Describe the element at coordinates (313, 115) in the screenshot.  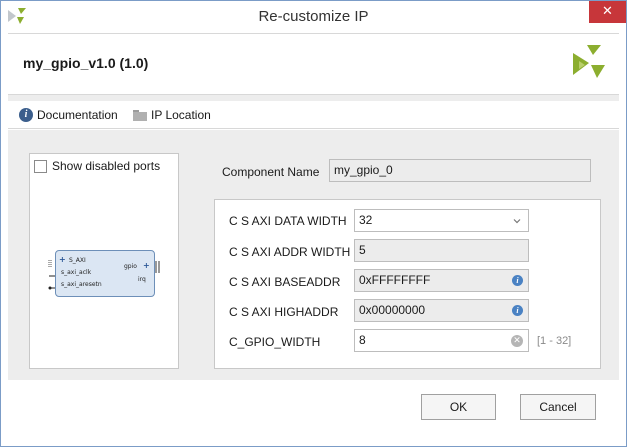
I see `toolbar: i Documentation IP Location` at that location.